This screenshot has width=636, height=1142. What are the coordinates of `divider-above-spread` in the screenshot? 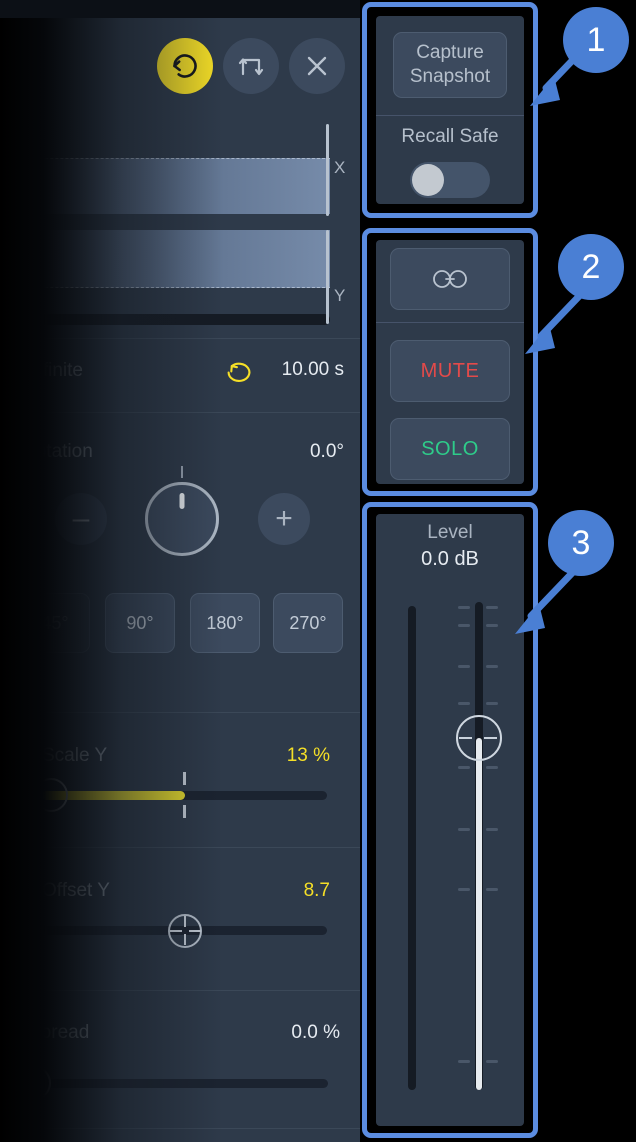 It's located at (180, 990).